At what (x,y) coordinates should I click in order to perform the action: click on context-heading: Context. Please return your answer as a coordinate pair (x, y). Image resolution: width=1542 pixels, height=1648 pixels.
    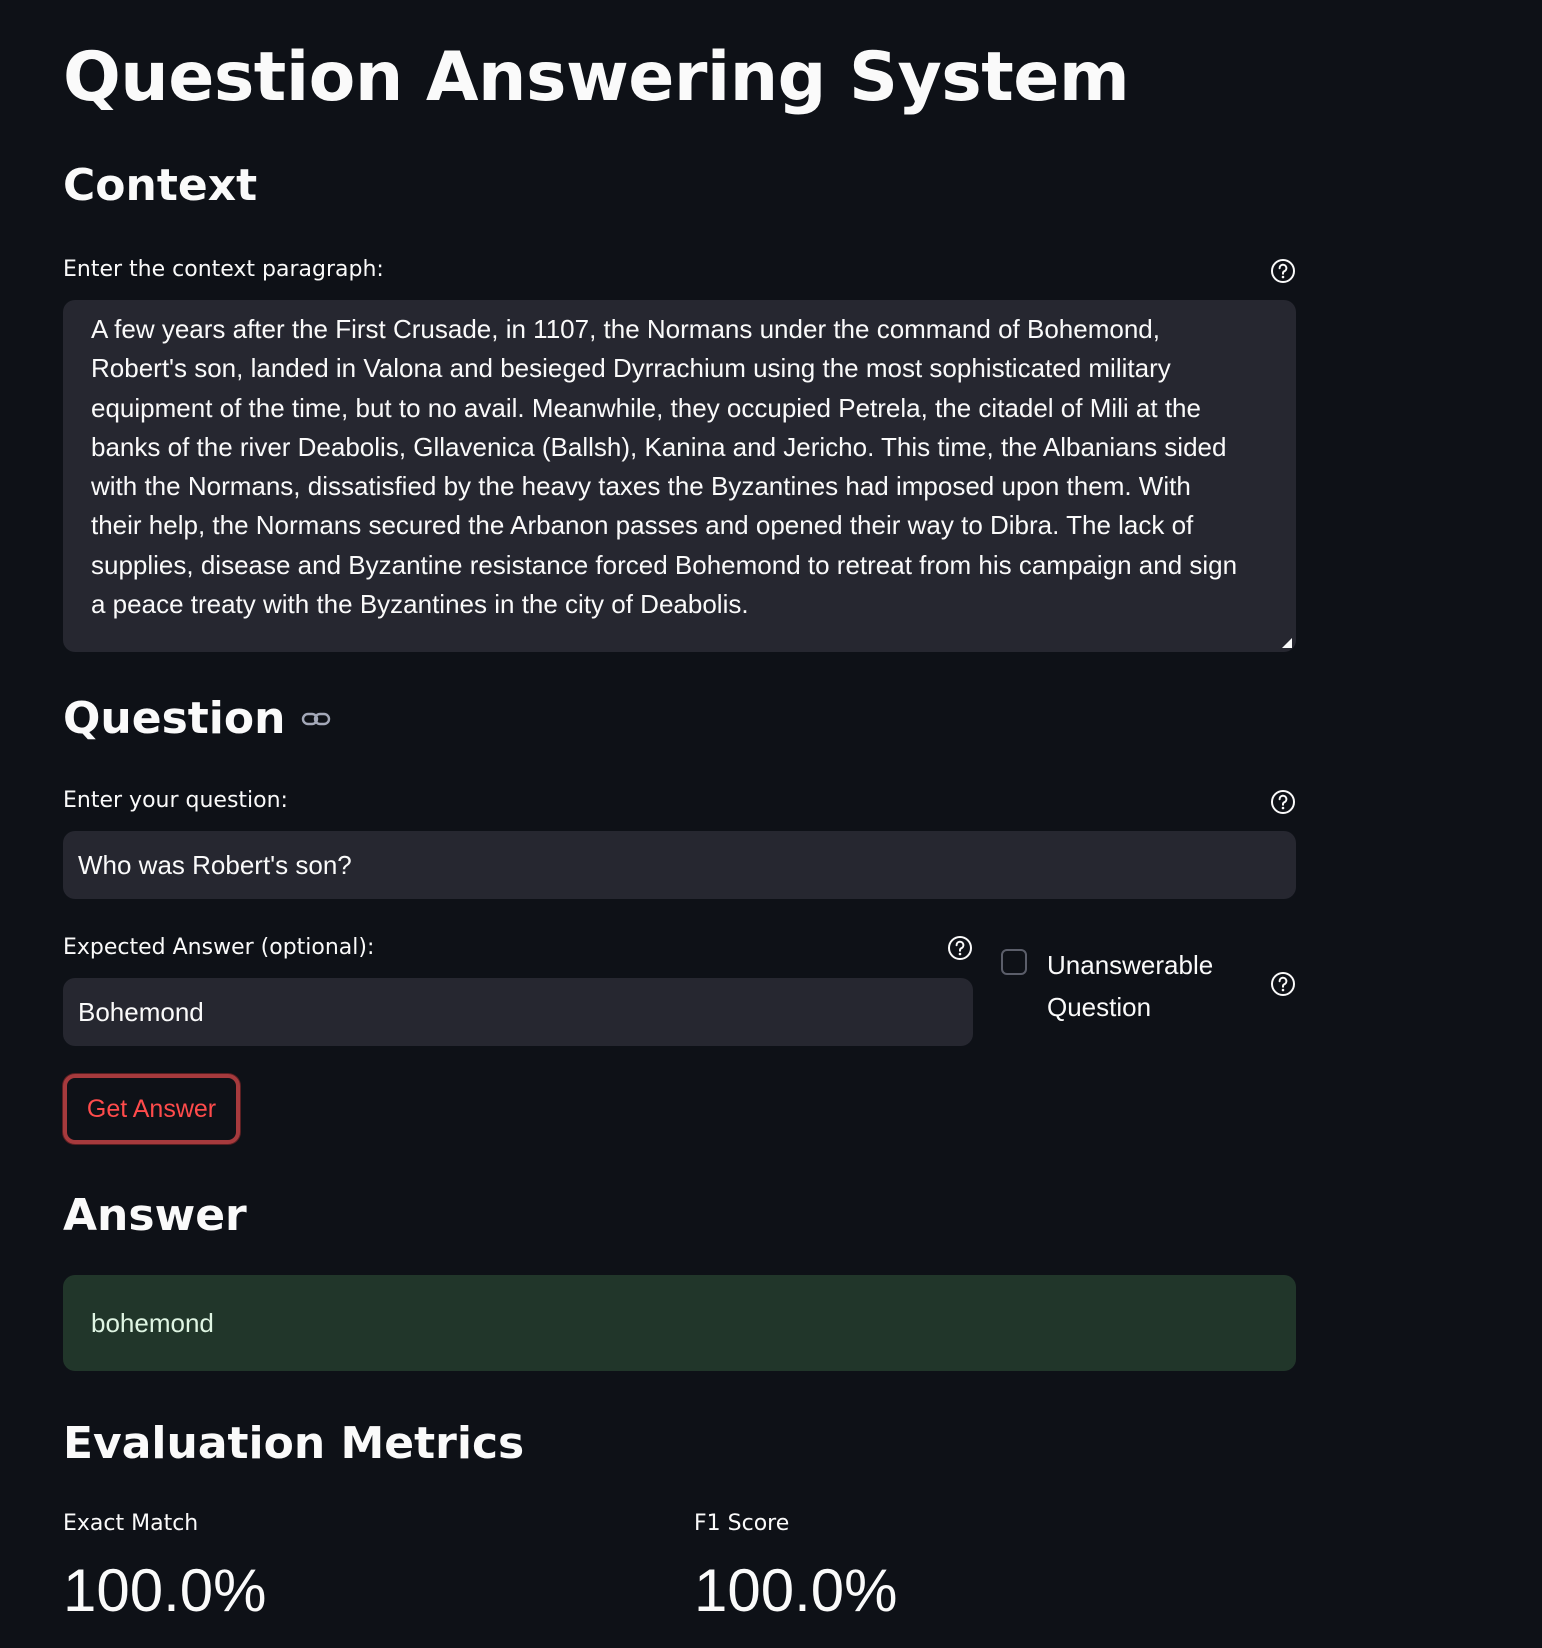
    Looking at the image, I should click on (160, 185).